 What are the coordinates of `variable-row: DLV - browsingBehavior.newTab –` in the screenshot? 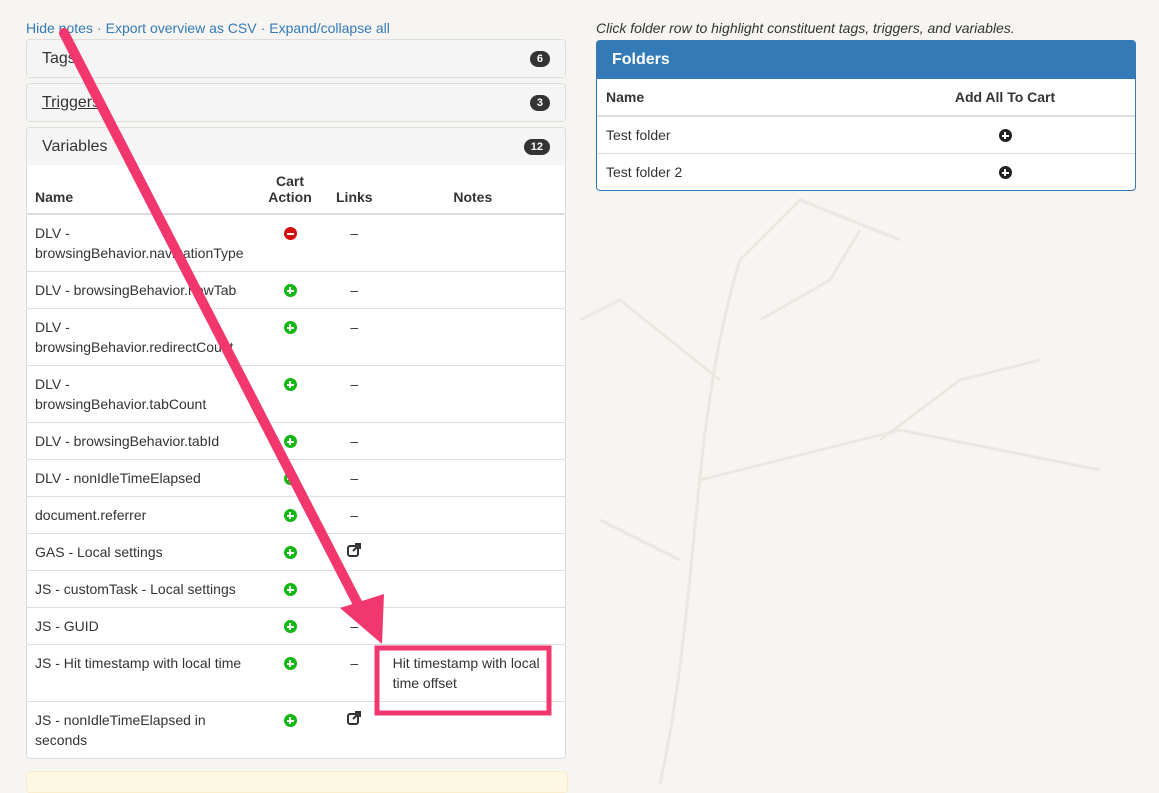 It's located at (296, 290).